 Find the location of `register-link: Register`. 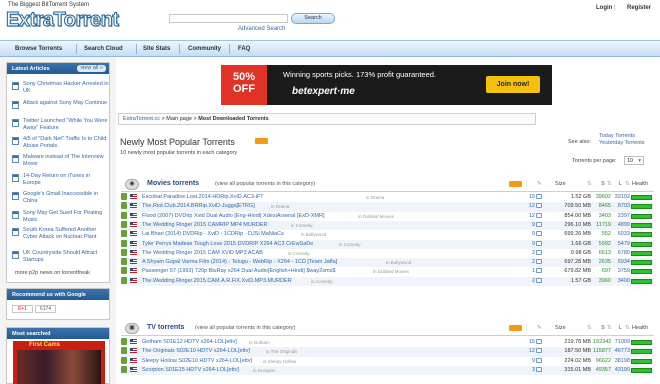

register-link: Register is located at coordinates (639, 8).